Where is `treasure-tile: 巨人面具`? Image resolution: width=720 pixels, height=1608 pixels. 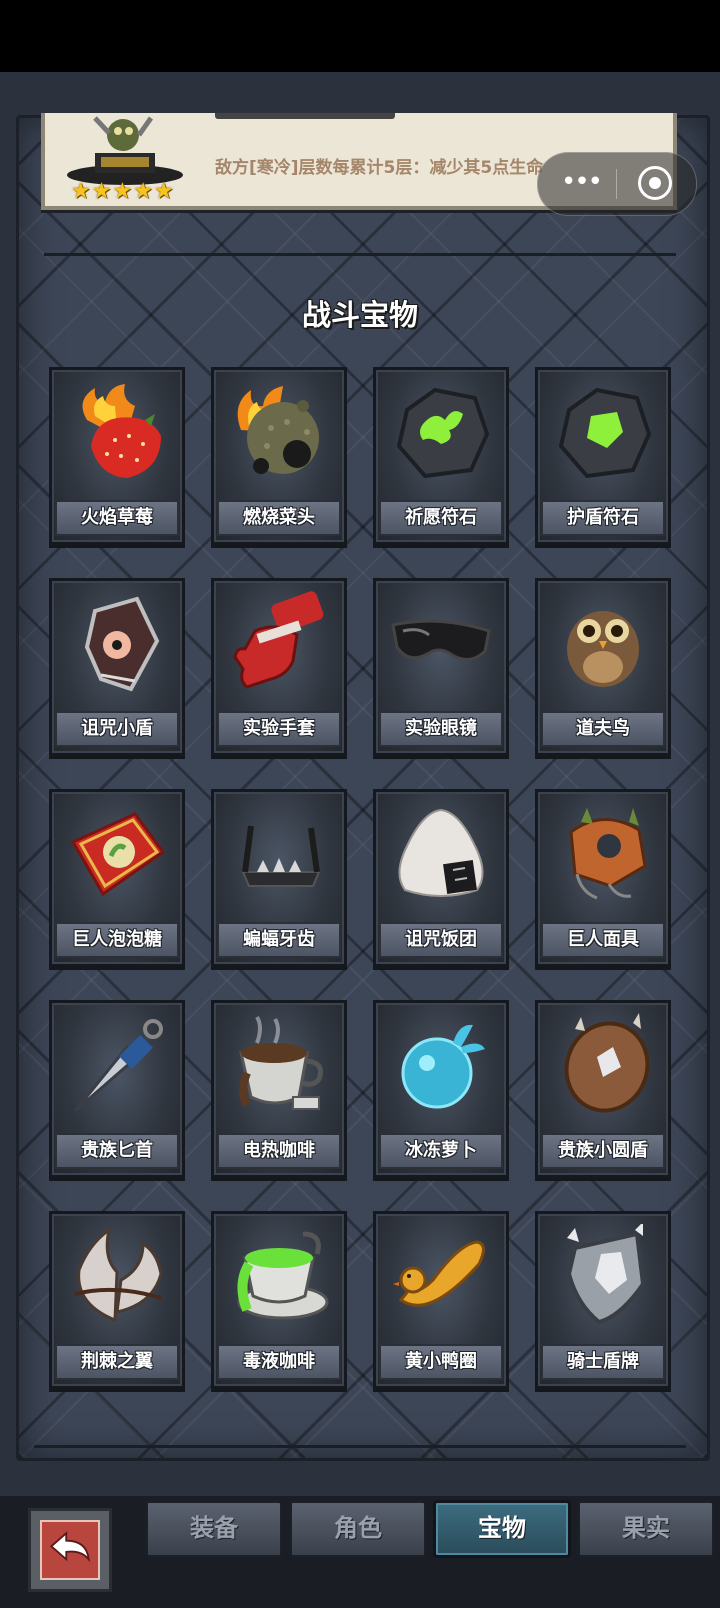
treasure-tile: 巨人面具 is located at coordinates (603, 878).